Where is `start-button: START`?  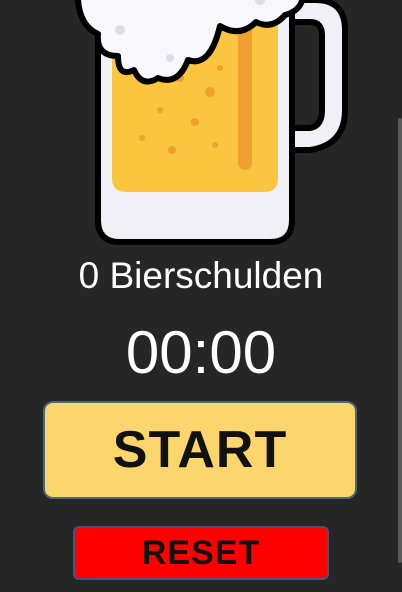 start-button: START is located at coordinates (200, 450).